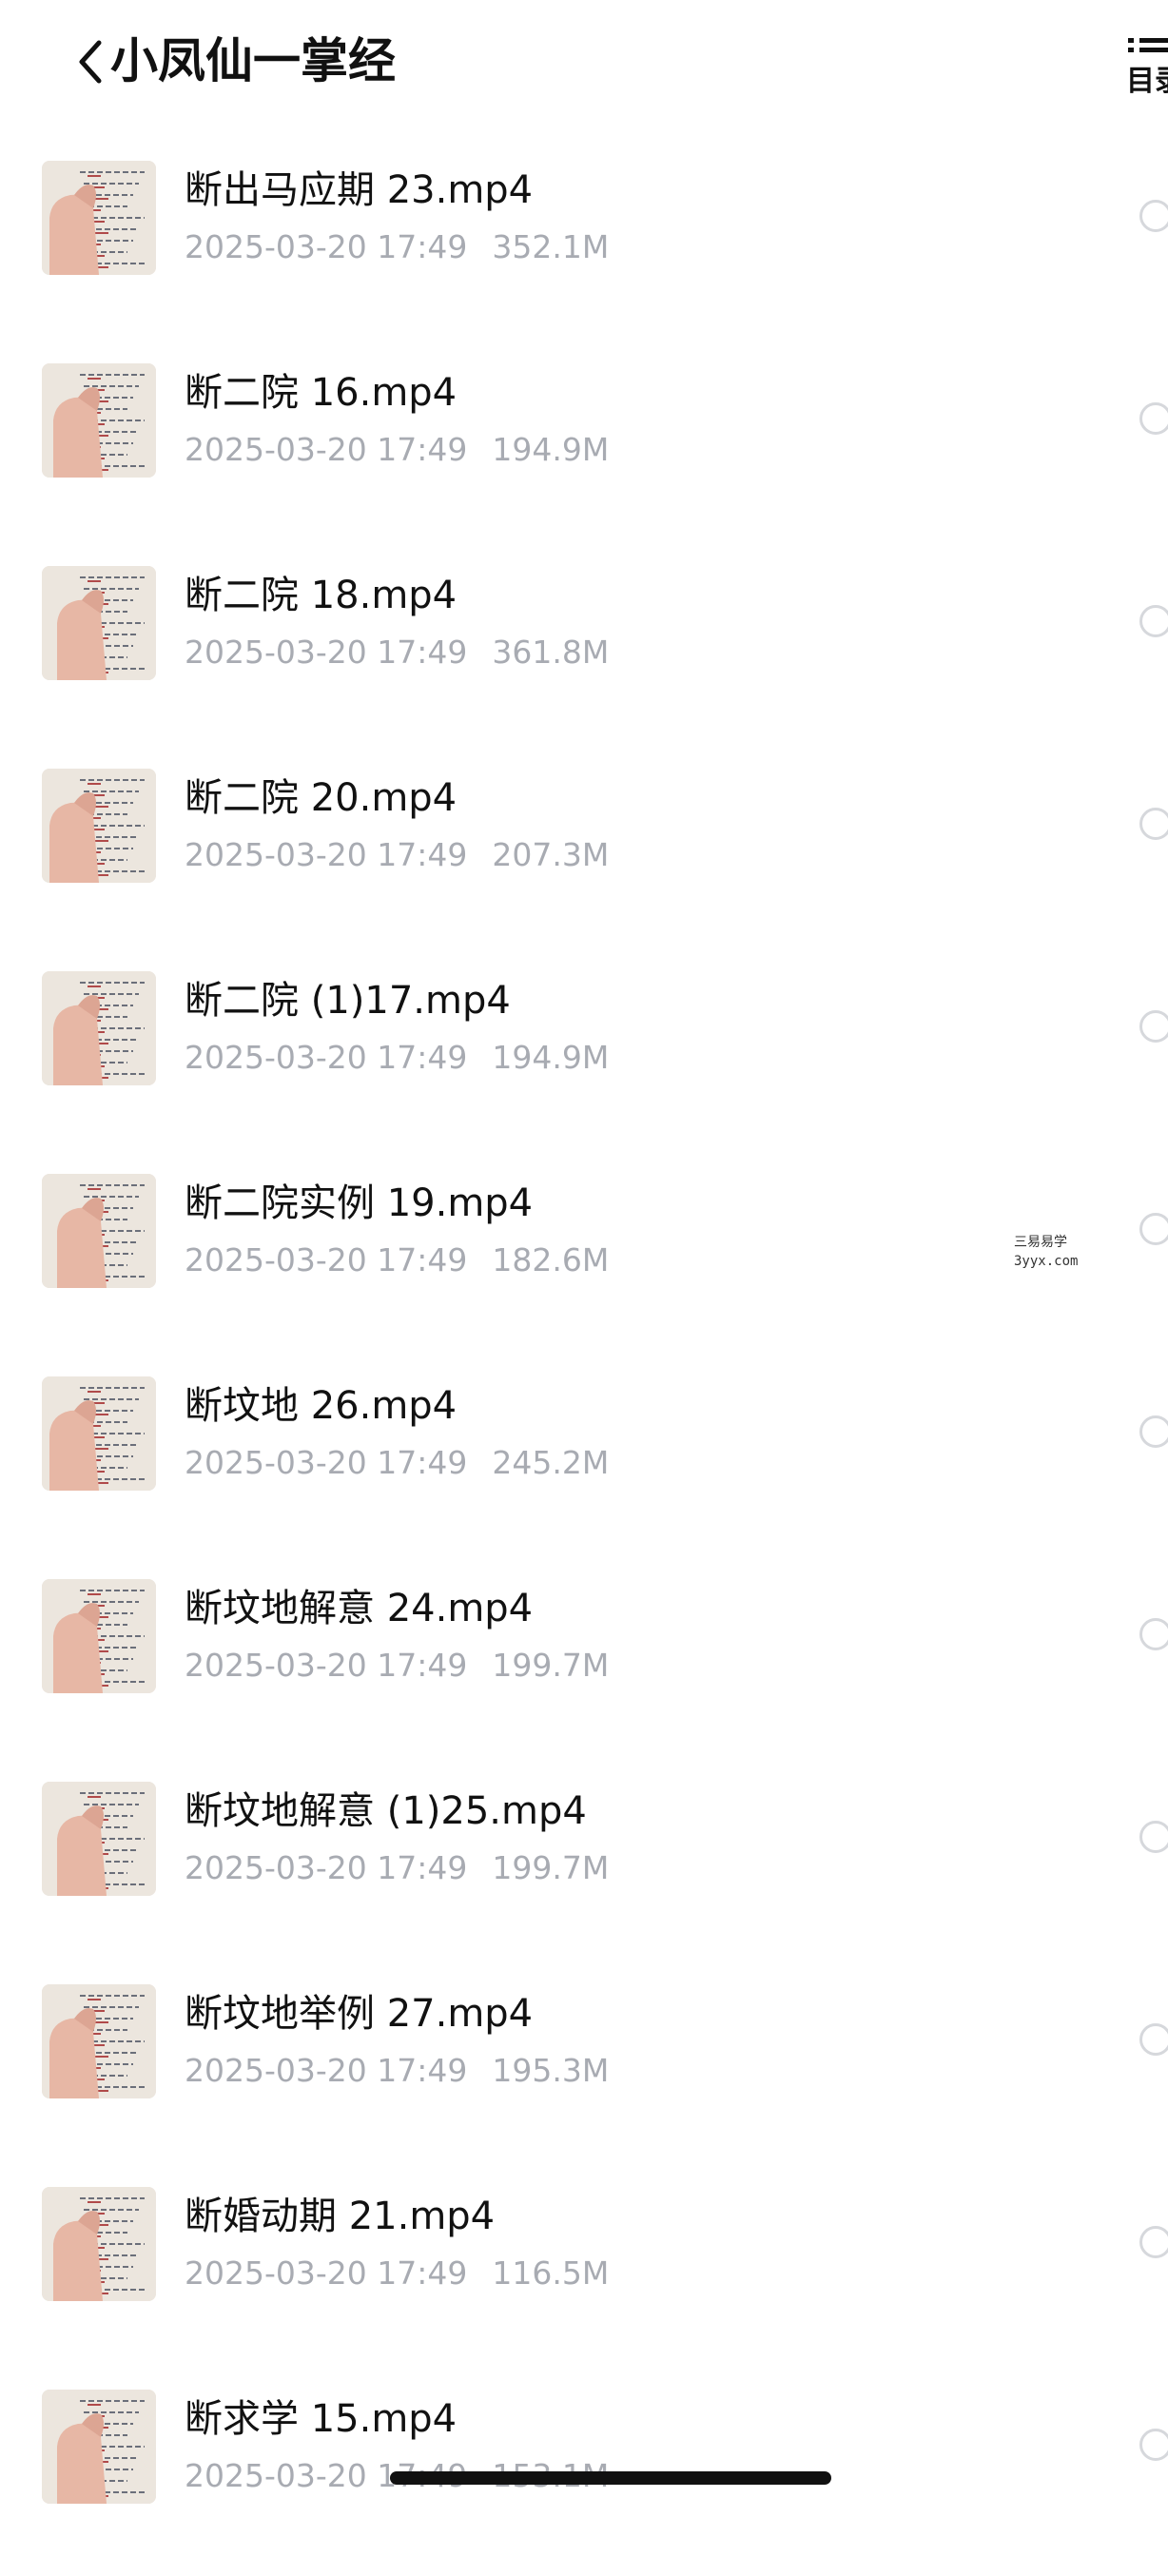 The image size is (1168, 2576). What do you see at coordinates (611, 2478) in the screenshot?
I see `home-indicator` at bounding box center [611, 2478].